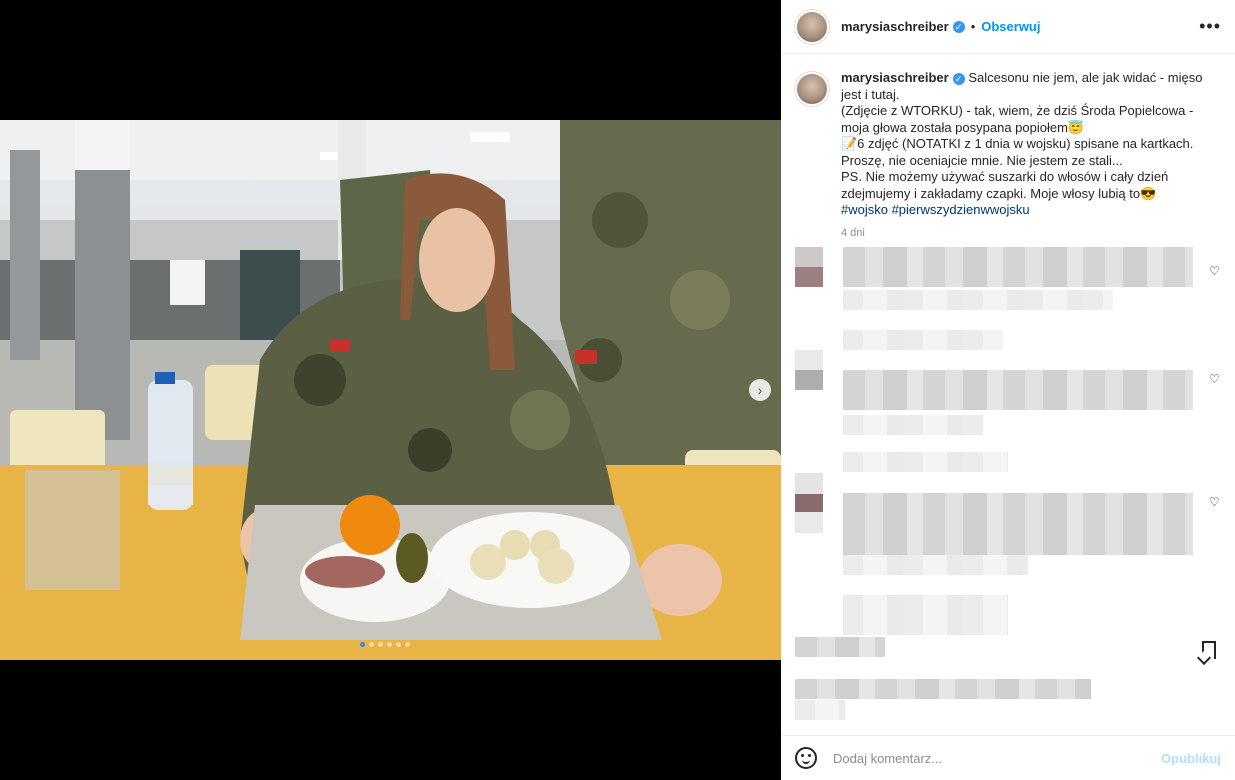 This screenshot has height=780, width=1235. What do you see at coordinates (812, 89) in the screenshot?
I see `caption-author-avatar` at bounding box center [812, 89].